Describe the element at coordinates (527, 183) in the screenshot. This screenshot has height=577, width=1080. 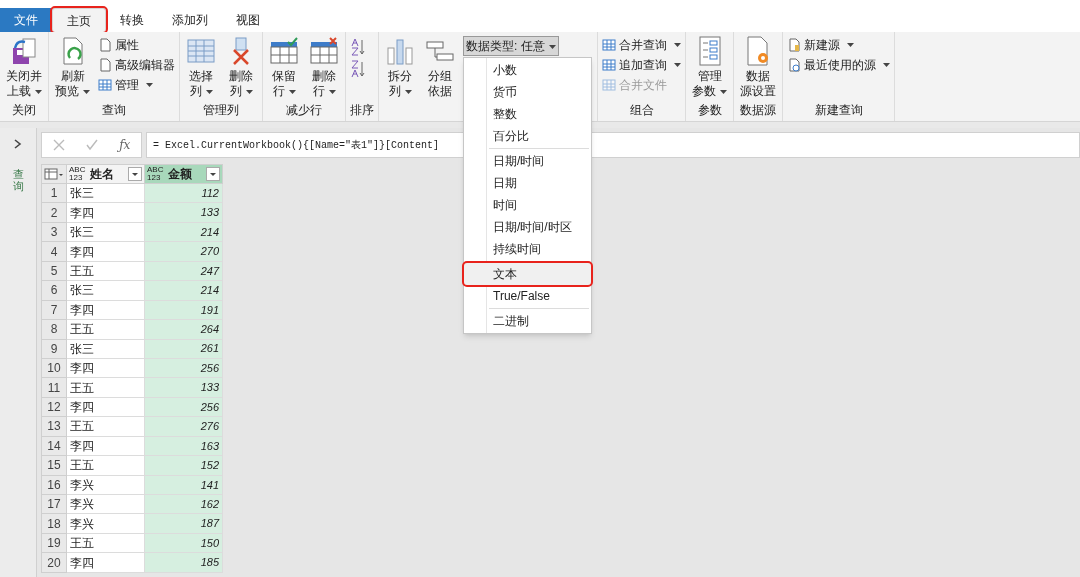
I see `menu-item: 日期` at that location.